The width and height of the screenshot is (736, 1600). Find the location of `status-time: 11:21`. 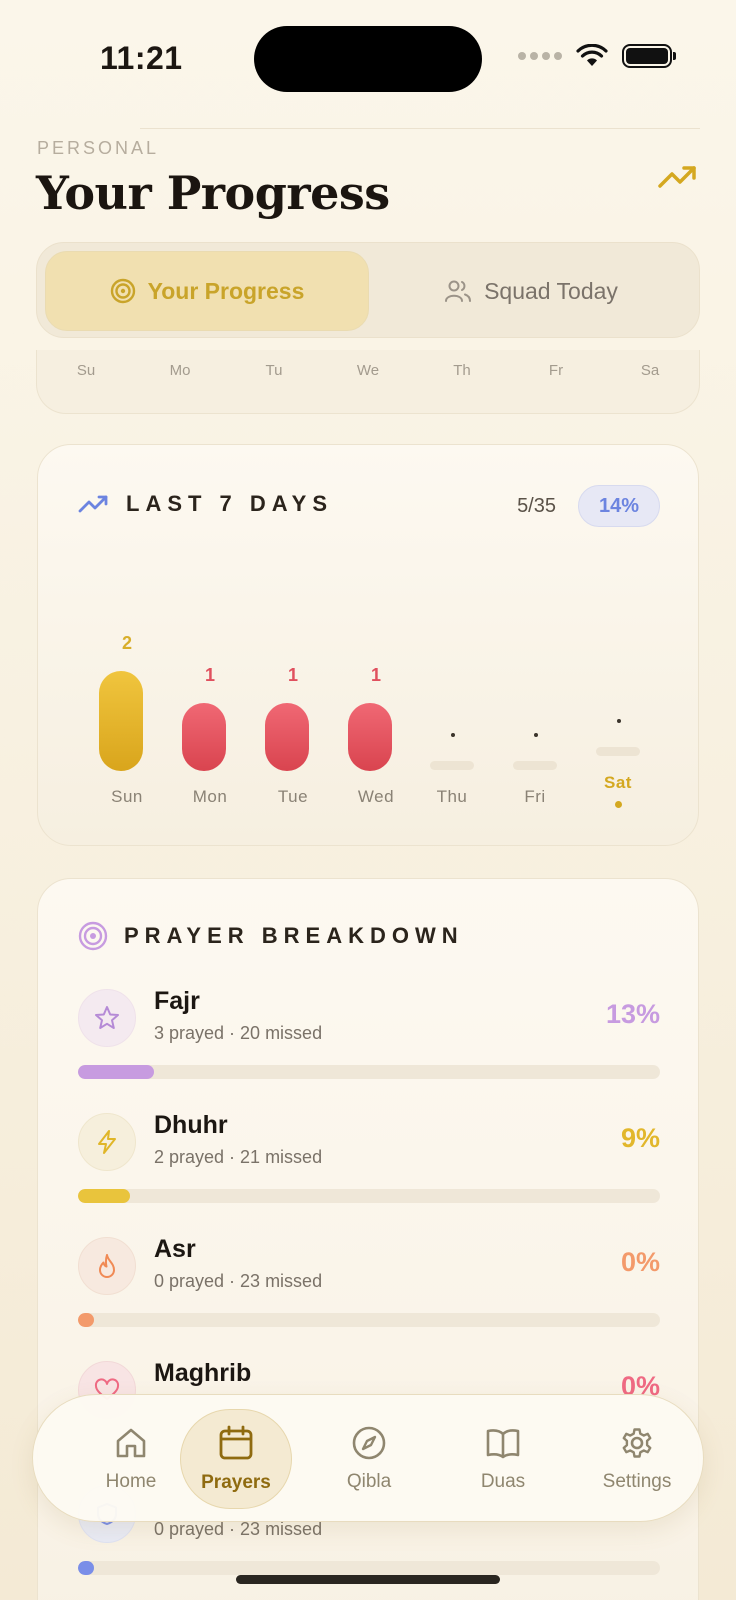

status-time: 11:21 is located at coordinates (141, 58).